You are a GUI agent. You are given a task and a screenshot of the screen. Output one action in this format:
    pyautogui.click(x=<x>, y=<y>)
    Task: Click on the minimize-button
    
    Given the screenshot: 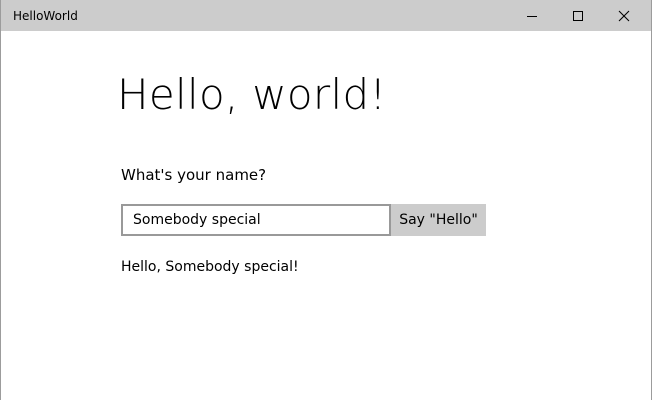 What is the action you would take?
    pyautogui.click(x=532, y=15)
    